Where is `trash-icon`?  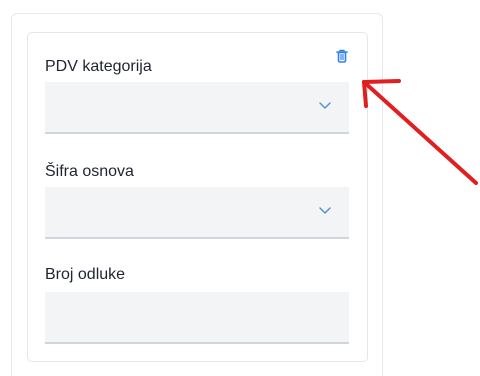
trash-icon is located at coordinates (342, 56).